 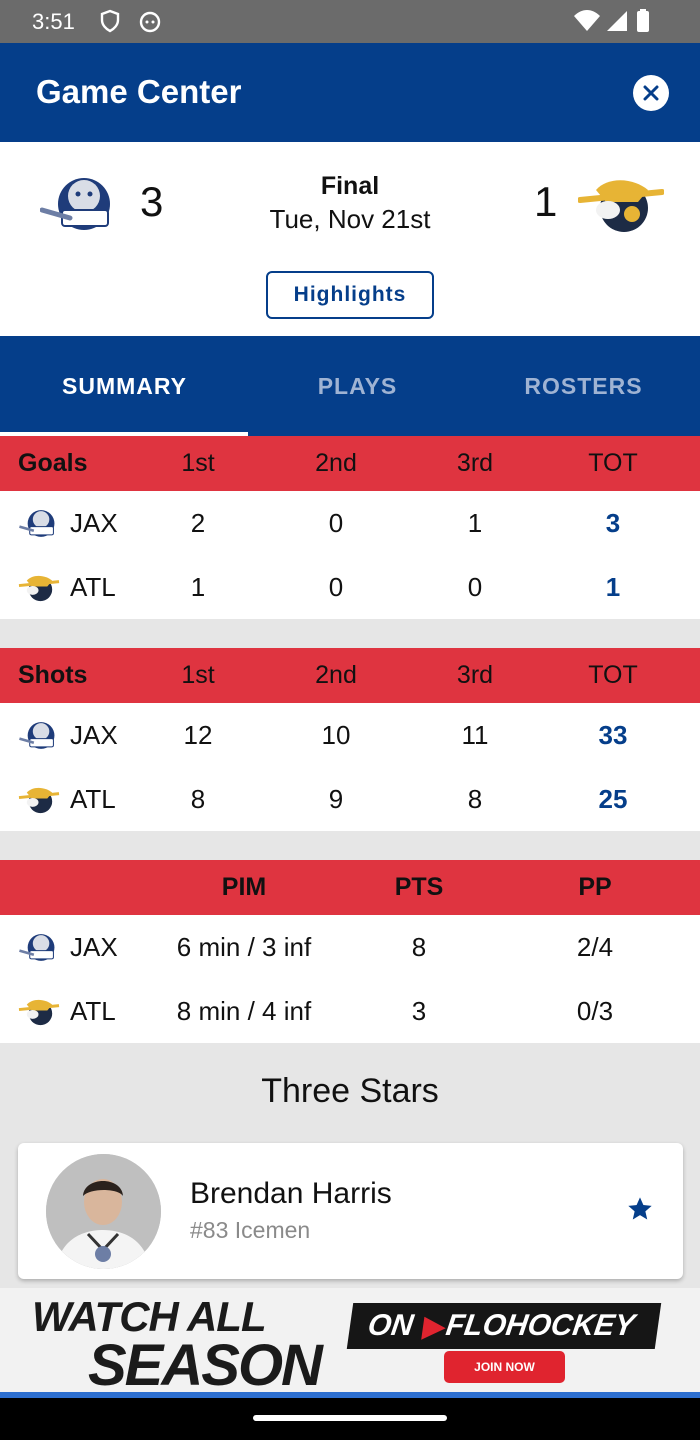 What do you see at coordinates (617, 21) in the screenshot?
I see `signal-icon` at bounding box center [617, 21].